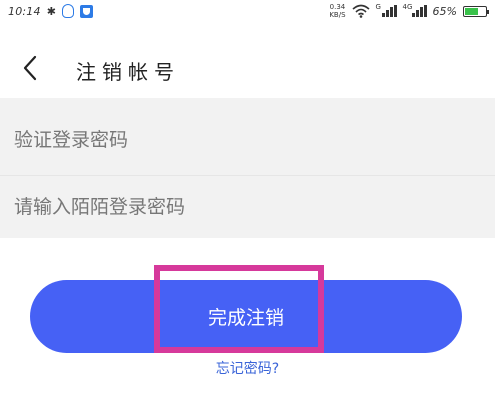 This screenshot has height=404, width=495. Describe the element at coordinates (67, 11) in the screenshot. I see `qq-icon` at that location.